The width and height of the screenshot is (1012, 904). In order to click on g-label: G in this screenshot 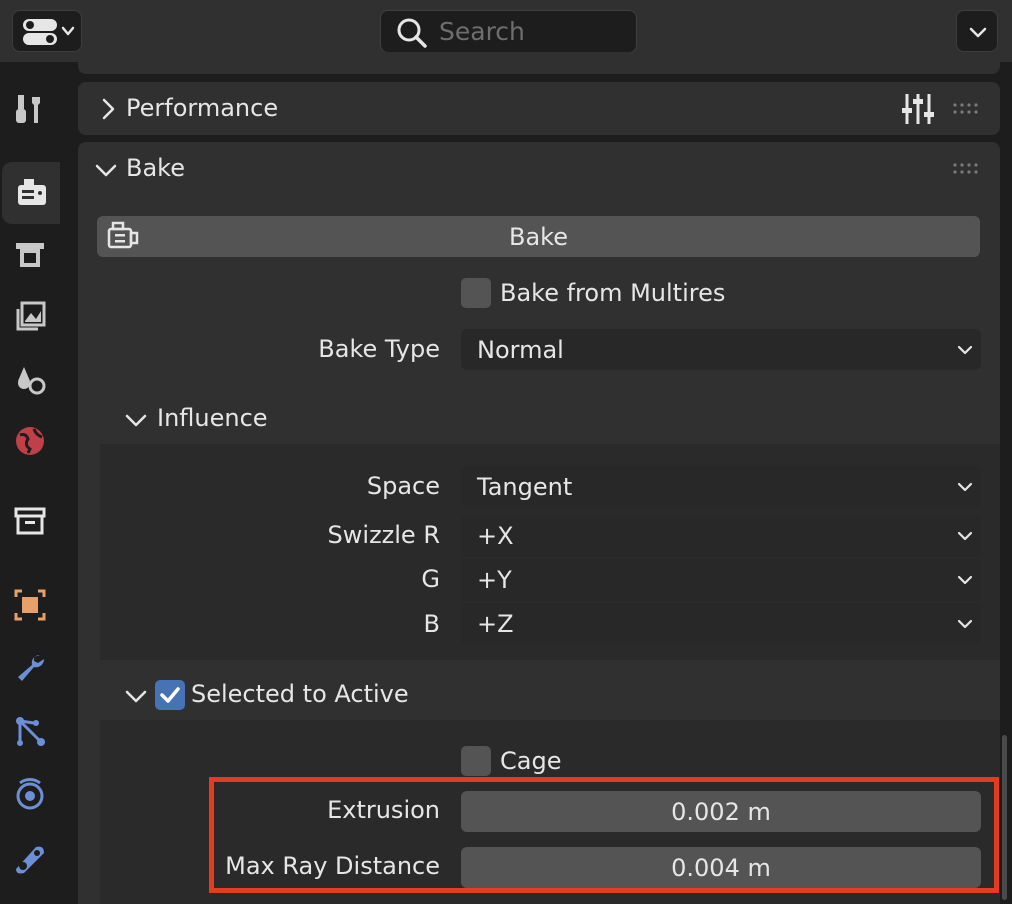, I will do `click(430, 579)`.